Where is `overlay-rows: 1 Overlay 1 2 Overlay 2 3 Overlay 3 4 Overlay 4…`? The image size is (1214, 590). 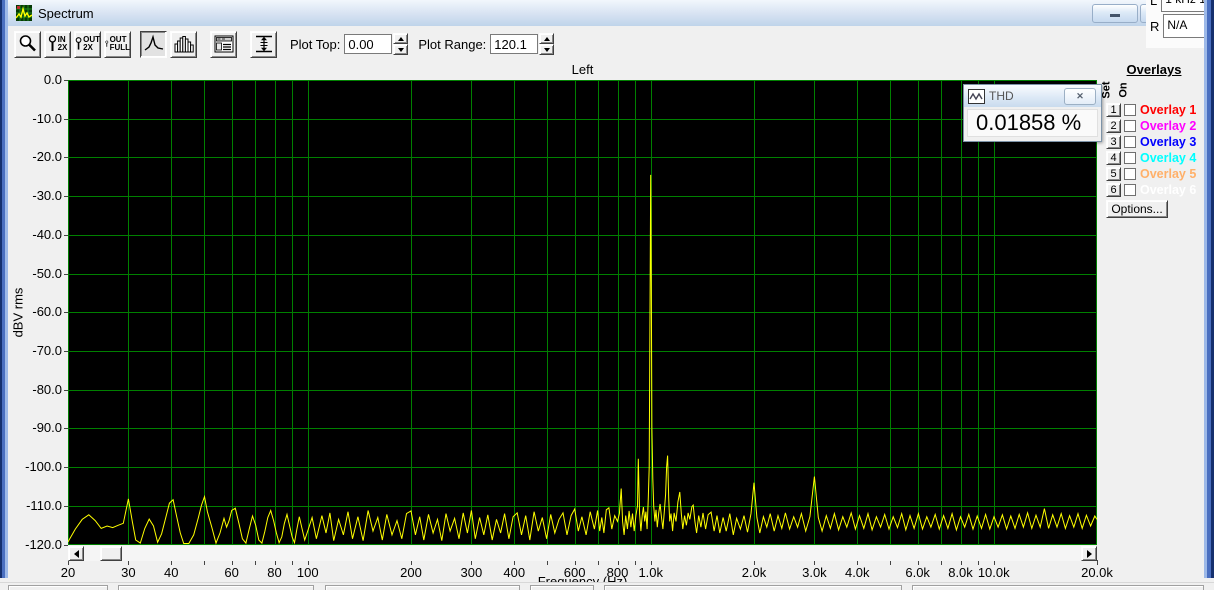
overlay-rows: 1 Overlay 1 2 Overlay 2 3 Overlay 3 4 Overlay 4… is located at coordinates (1151, 150).